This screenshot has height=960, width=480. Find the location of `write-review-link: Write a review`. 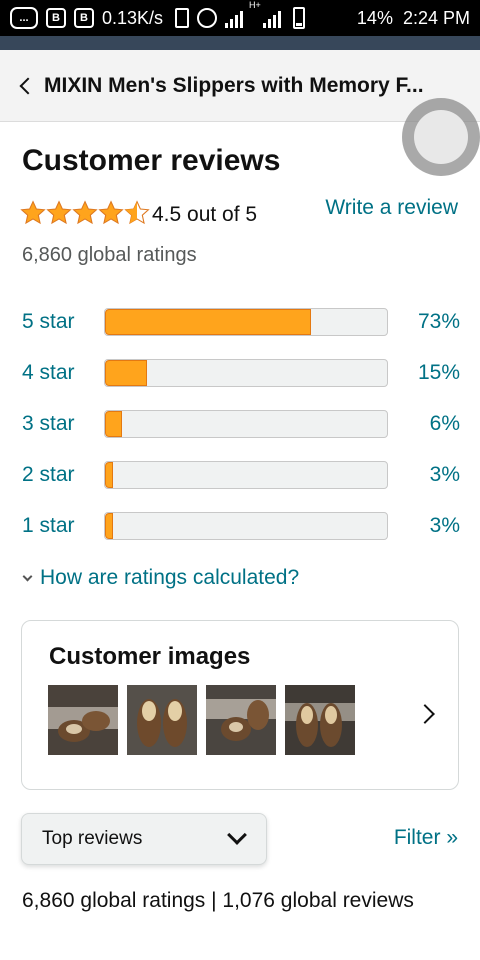

write-review-link: Write a review is located at coordinates (391, 208).